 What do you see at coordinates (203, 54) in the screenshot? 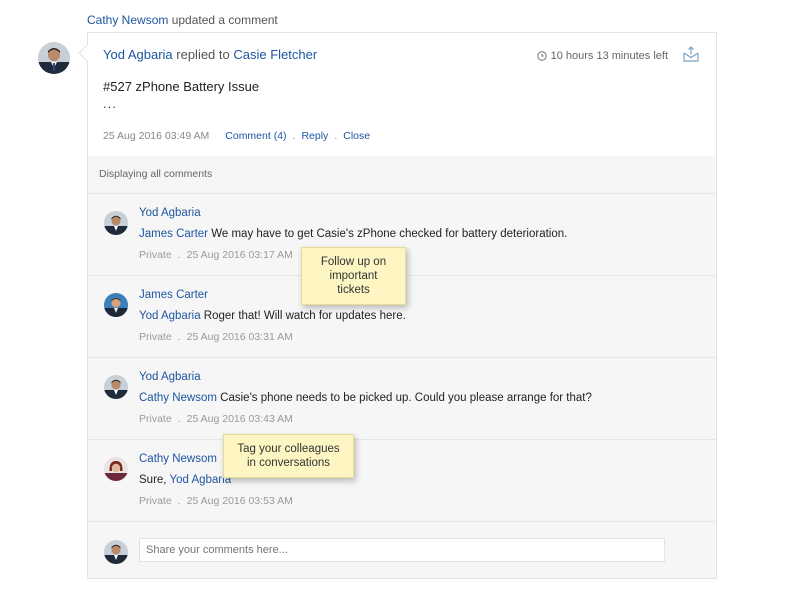
I see `replied-to-text: replied to` at bounding box center [203, 54].